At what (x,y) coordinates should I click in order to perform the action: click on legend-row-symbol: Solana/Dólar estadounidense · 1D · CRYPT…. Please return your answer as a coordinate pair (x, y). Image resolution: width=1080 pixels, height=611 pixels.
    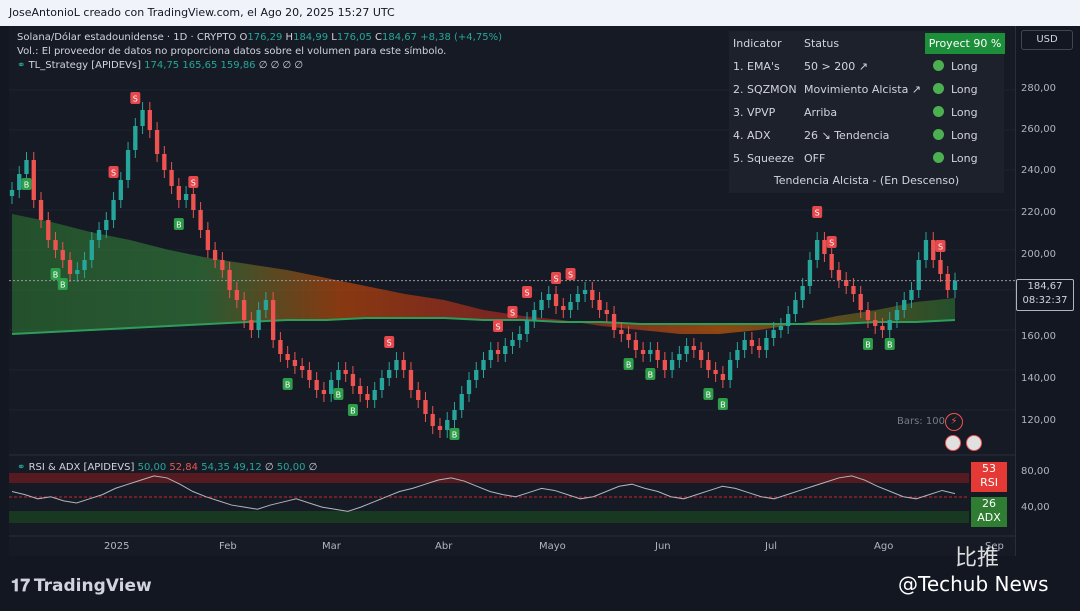
    Looking at the image, I should click on (259, 38).